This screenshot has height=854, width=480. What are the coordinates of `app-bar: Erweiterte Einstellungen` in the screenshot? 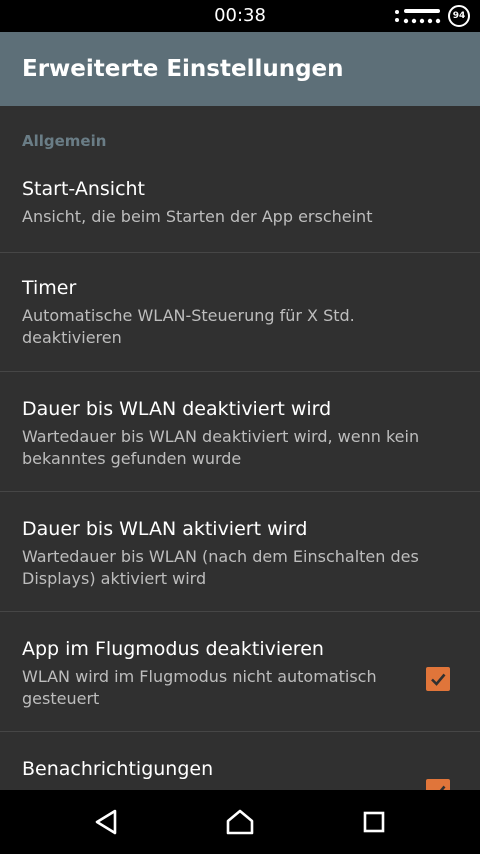 It's located at (240, 69).